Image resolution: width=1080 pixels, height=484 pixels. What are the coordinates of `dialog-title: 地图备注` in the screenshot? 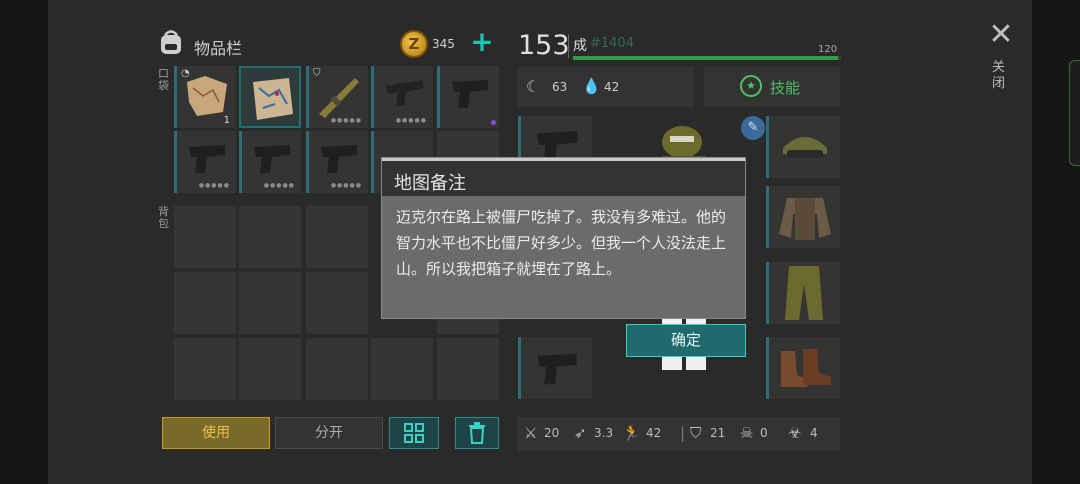 It's located at (430, 183).